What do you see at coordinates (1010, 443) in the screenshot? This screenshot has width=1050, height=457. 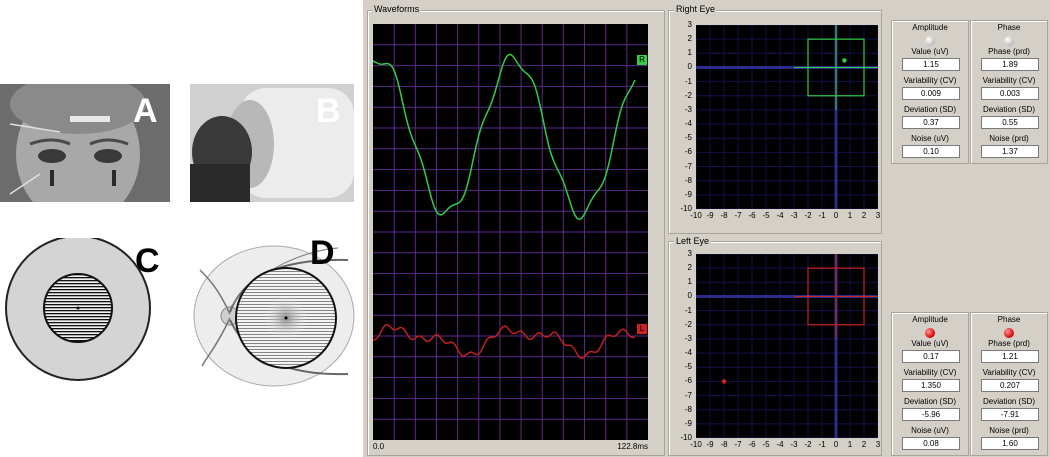 I see `phase-noise-field-bottom: 1.60` at bounding box center [1010, 443].